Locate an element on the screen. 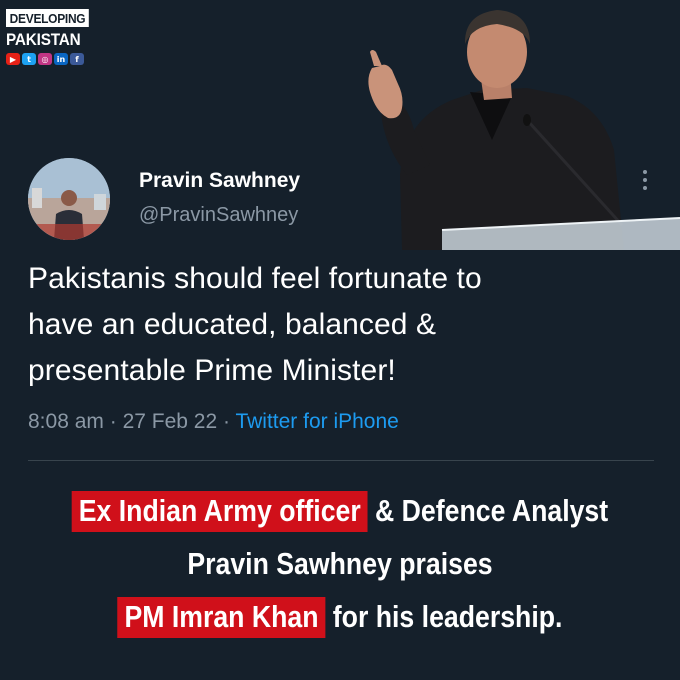 The width and height of the screenshot is (680, 680). avatar is located at coordinates (69, 199).